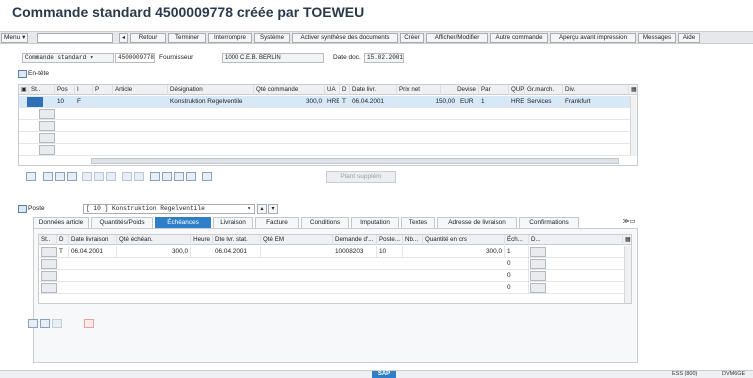 Image resolution: width=753 pixels, height=378 pixels. Describe the element at coordinates (273, 209) in the screenshot. I see `next-item-icon: ▾` at that location.